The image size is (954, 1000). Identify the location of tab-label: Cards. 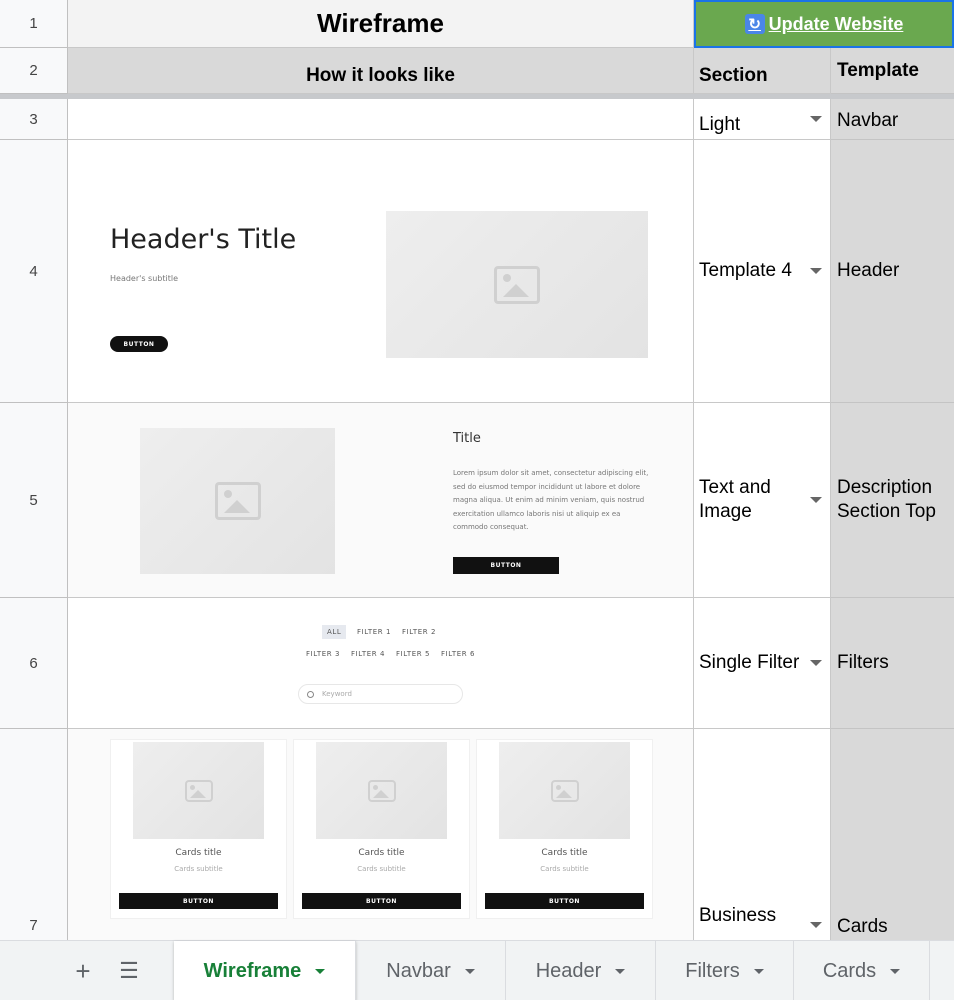
(849, 970).